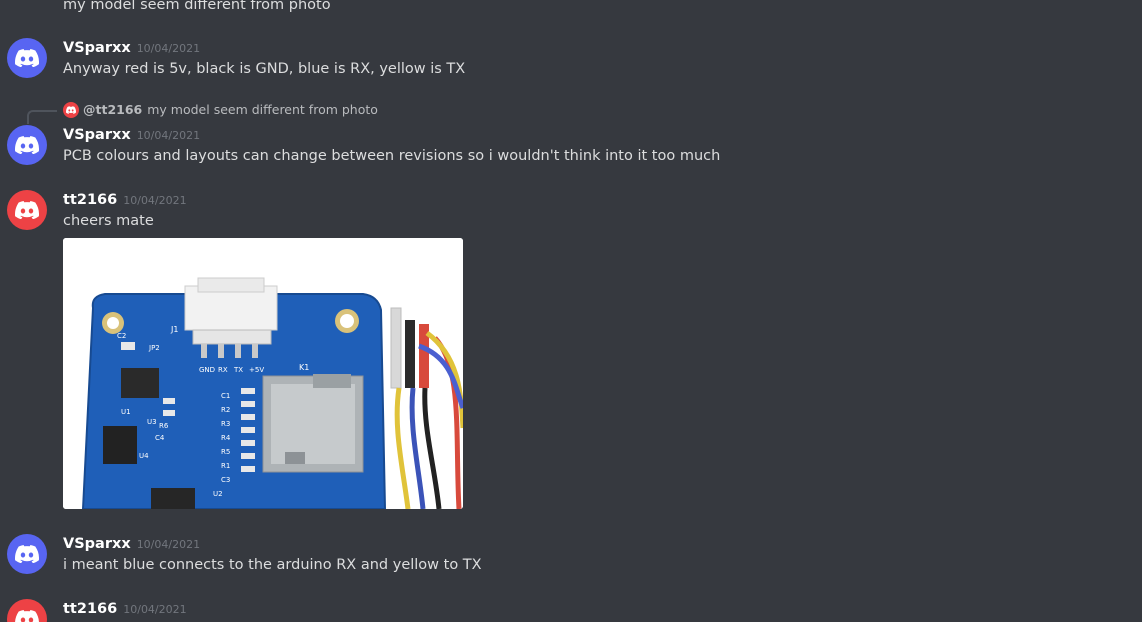 Image resolution: width=1142 pixels, height=622 pixels. Describe the element at coordinates (218, 494) in the screenshot. I see `pcb-label-u2: U2` at that location.